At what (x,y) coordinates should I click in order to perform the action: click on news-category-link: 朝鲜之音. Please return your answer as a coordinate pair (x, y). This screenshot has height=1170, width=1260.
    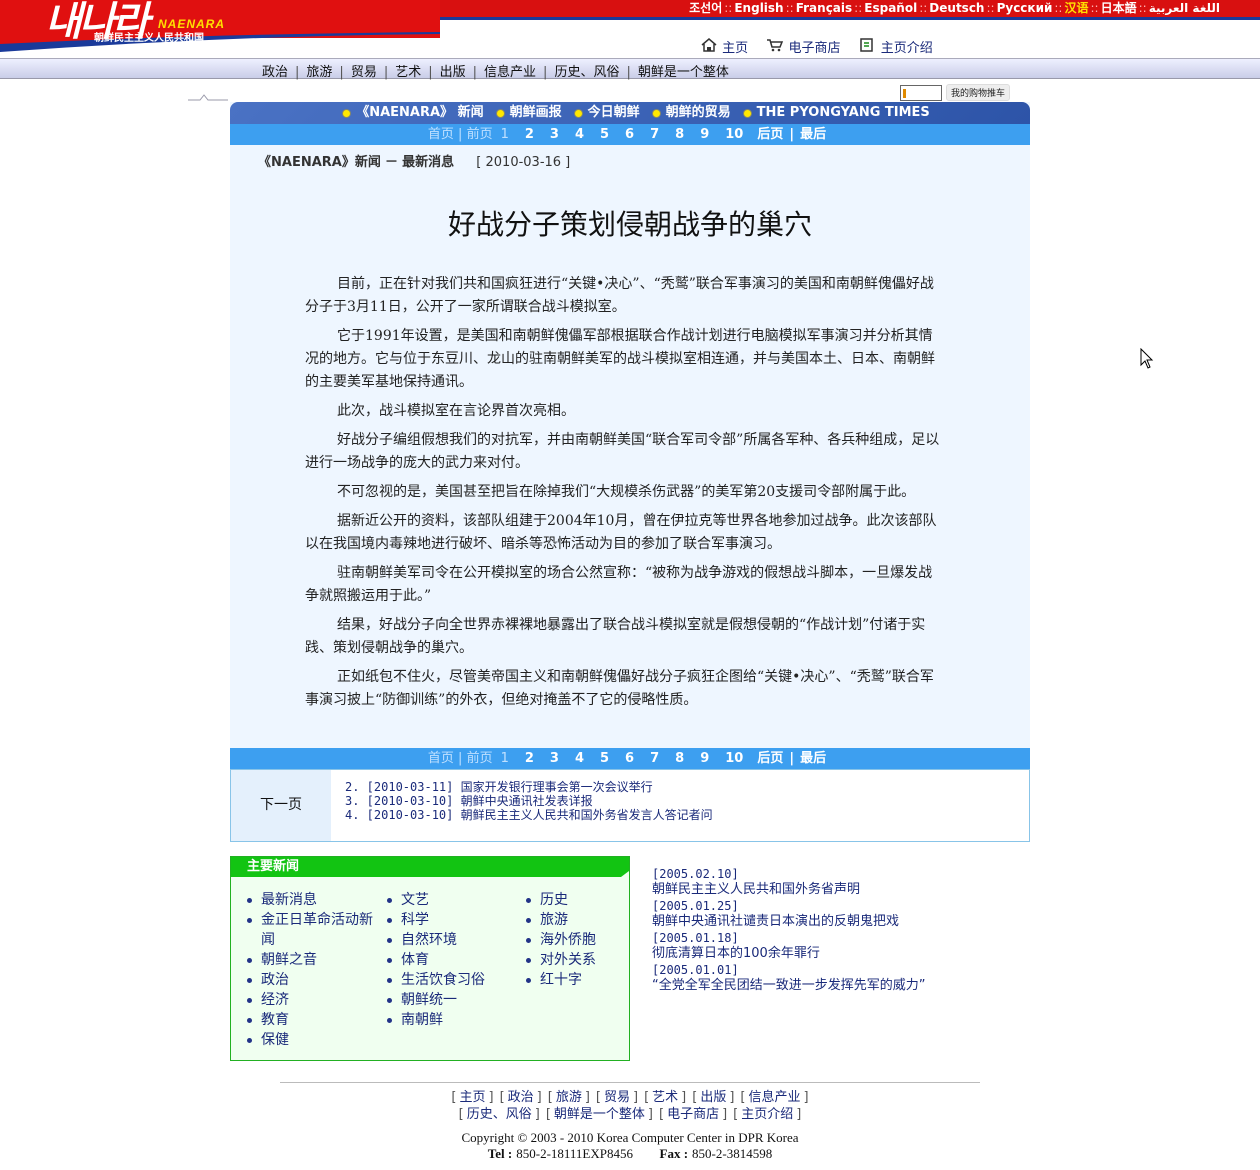
    Looking at the image, I should click on (312, 960).